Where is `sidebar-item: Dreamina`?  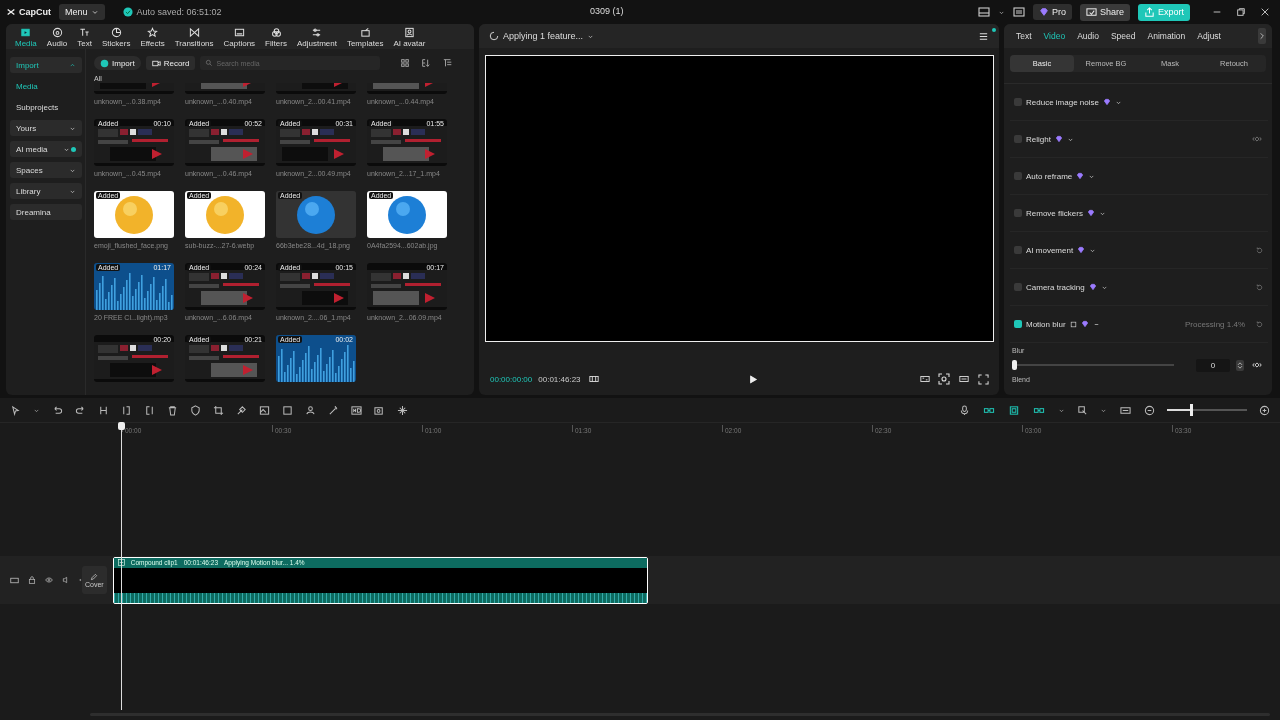
sidebar-item: Dreamina is located at coordinates (46, 212).